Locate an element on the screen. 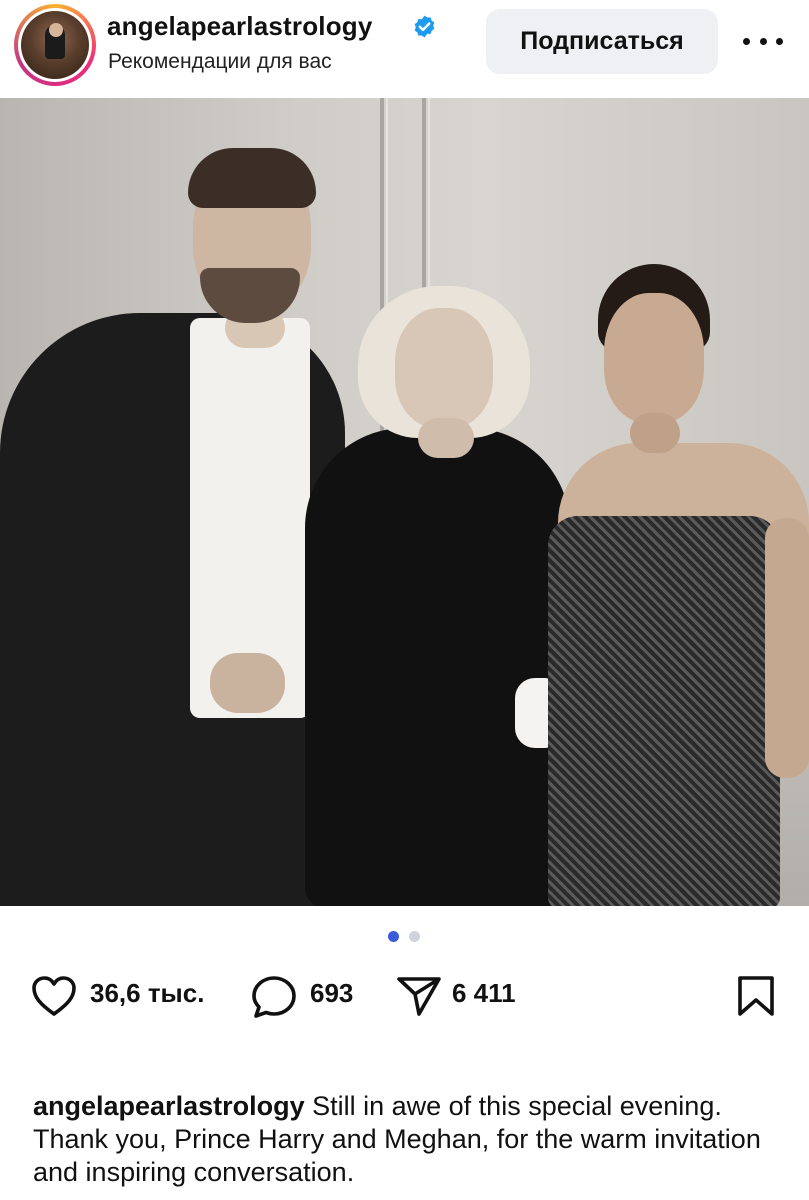 This screenshot has height=1200, width=809. comment-icon is located at coordinates (274, 997).